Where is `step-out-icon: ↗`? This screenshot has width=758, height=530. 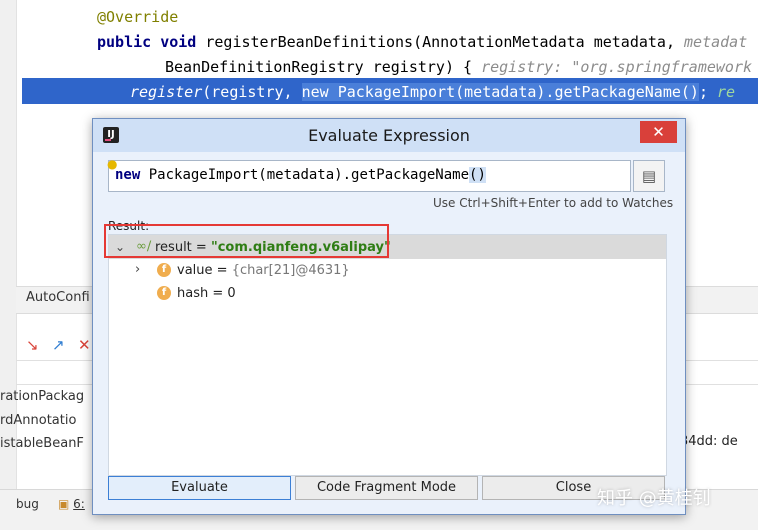 step-out-icon: ↗ is located at coordinates (58, 345).